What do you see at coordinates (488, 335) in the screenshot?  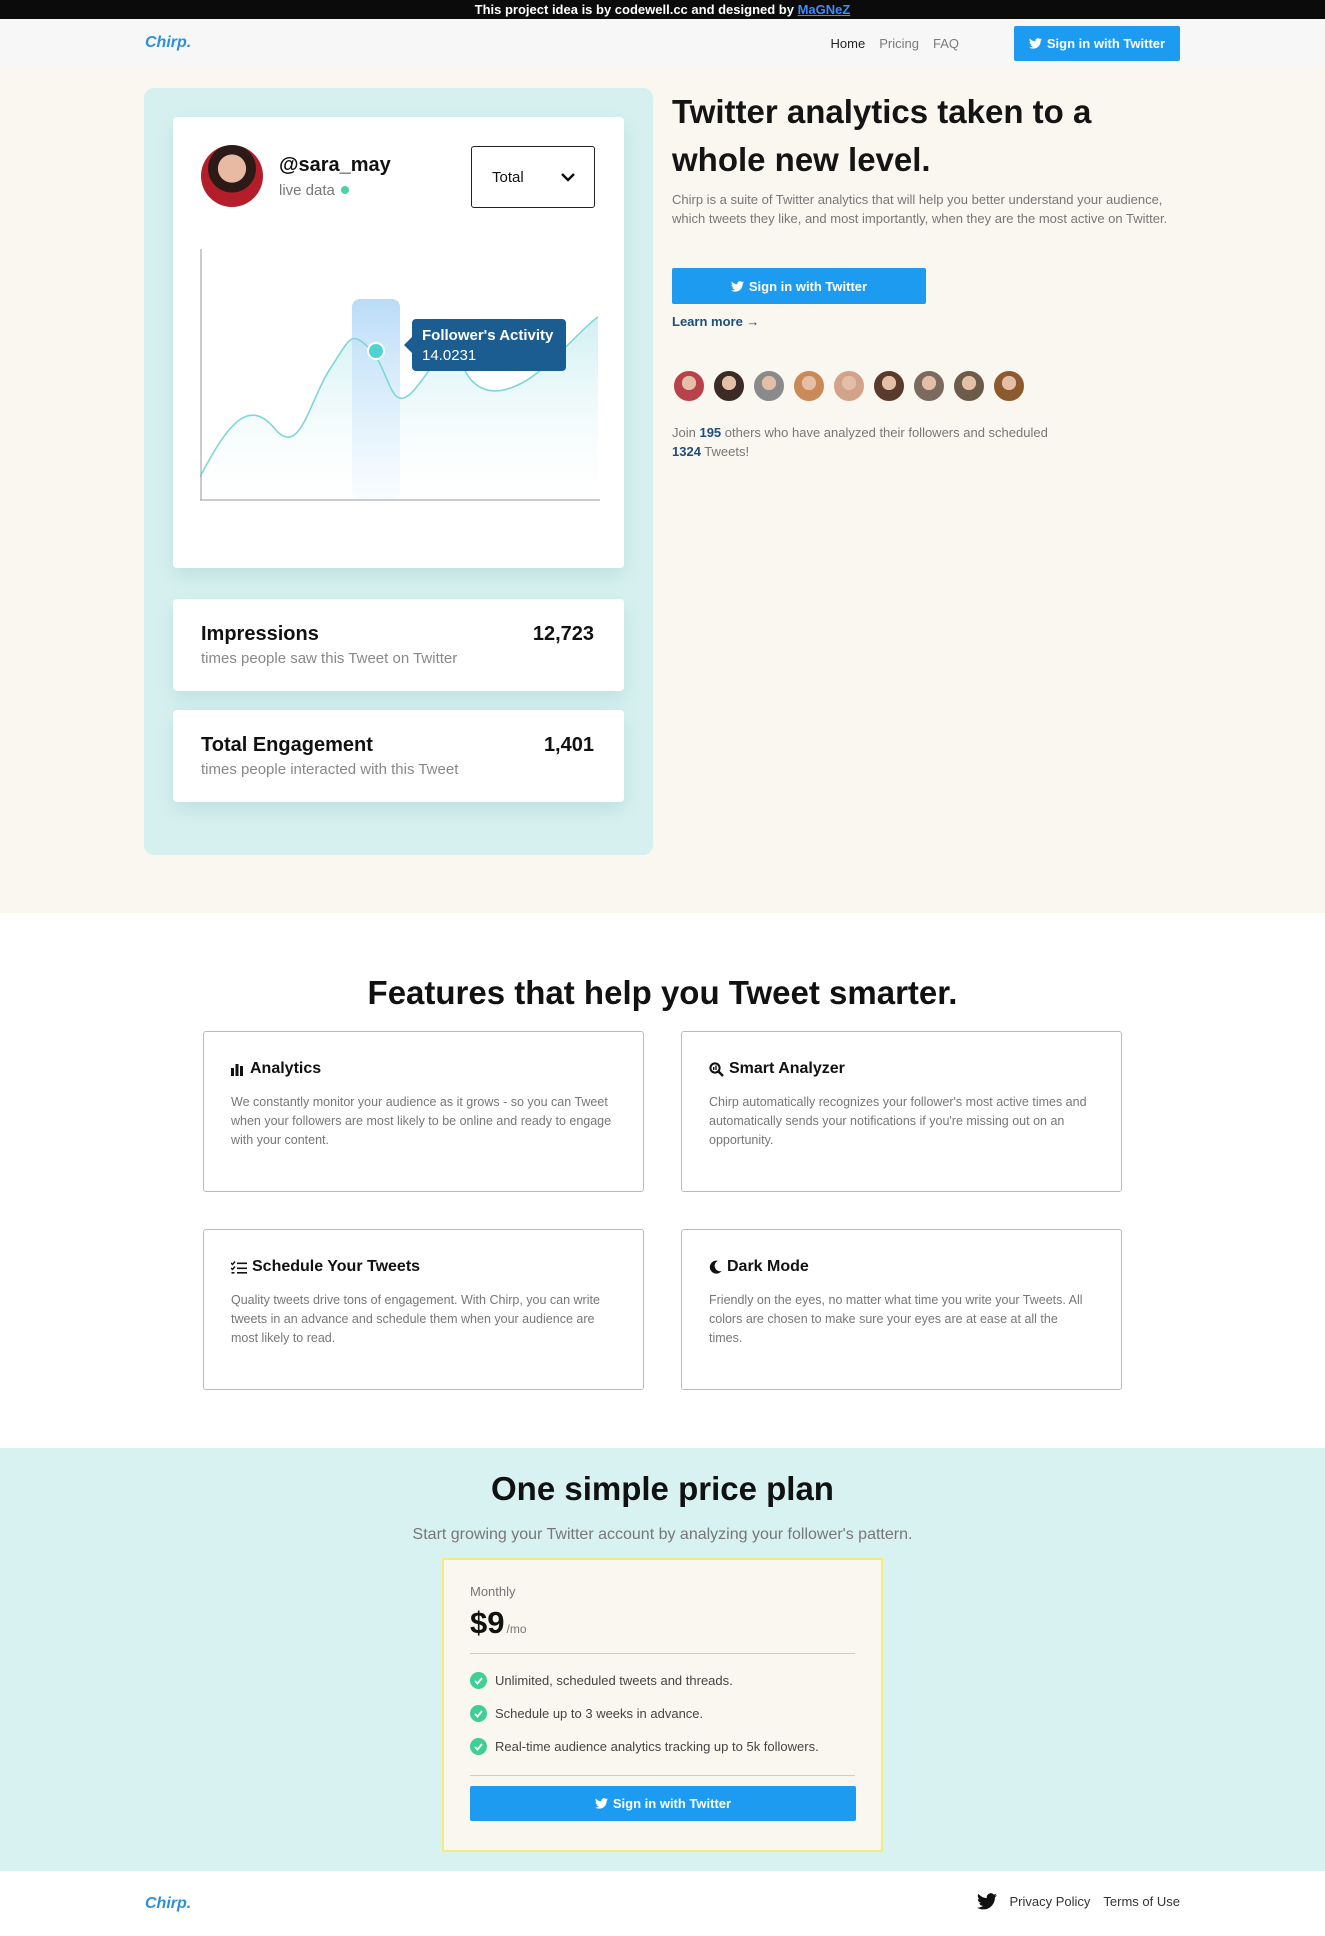 I see `tooltip-title: Follower's Activity` at bounding box center [488, 335].